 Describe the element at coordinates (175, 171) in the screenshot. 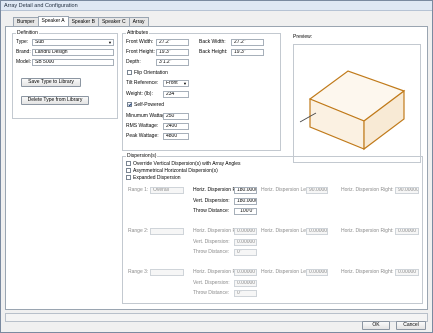

I see `asymmetrical-label: Asymmetrical Horizontal Dispersion(s)` at that location.